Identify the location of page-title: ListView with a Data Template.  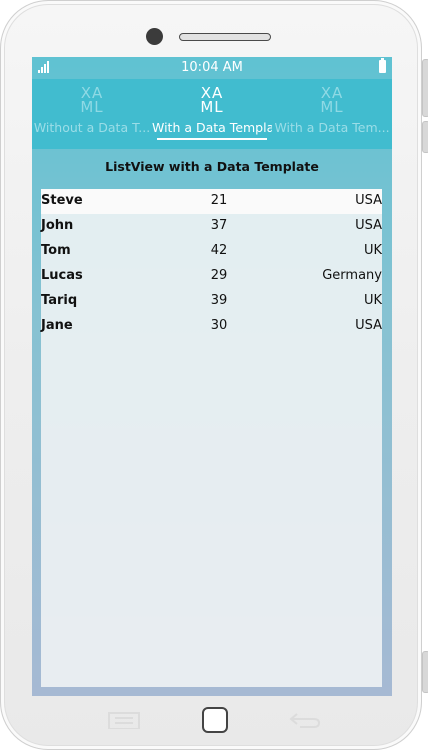
(212, 166).